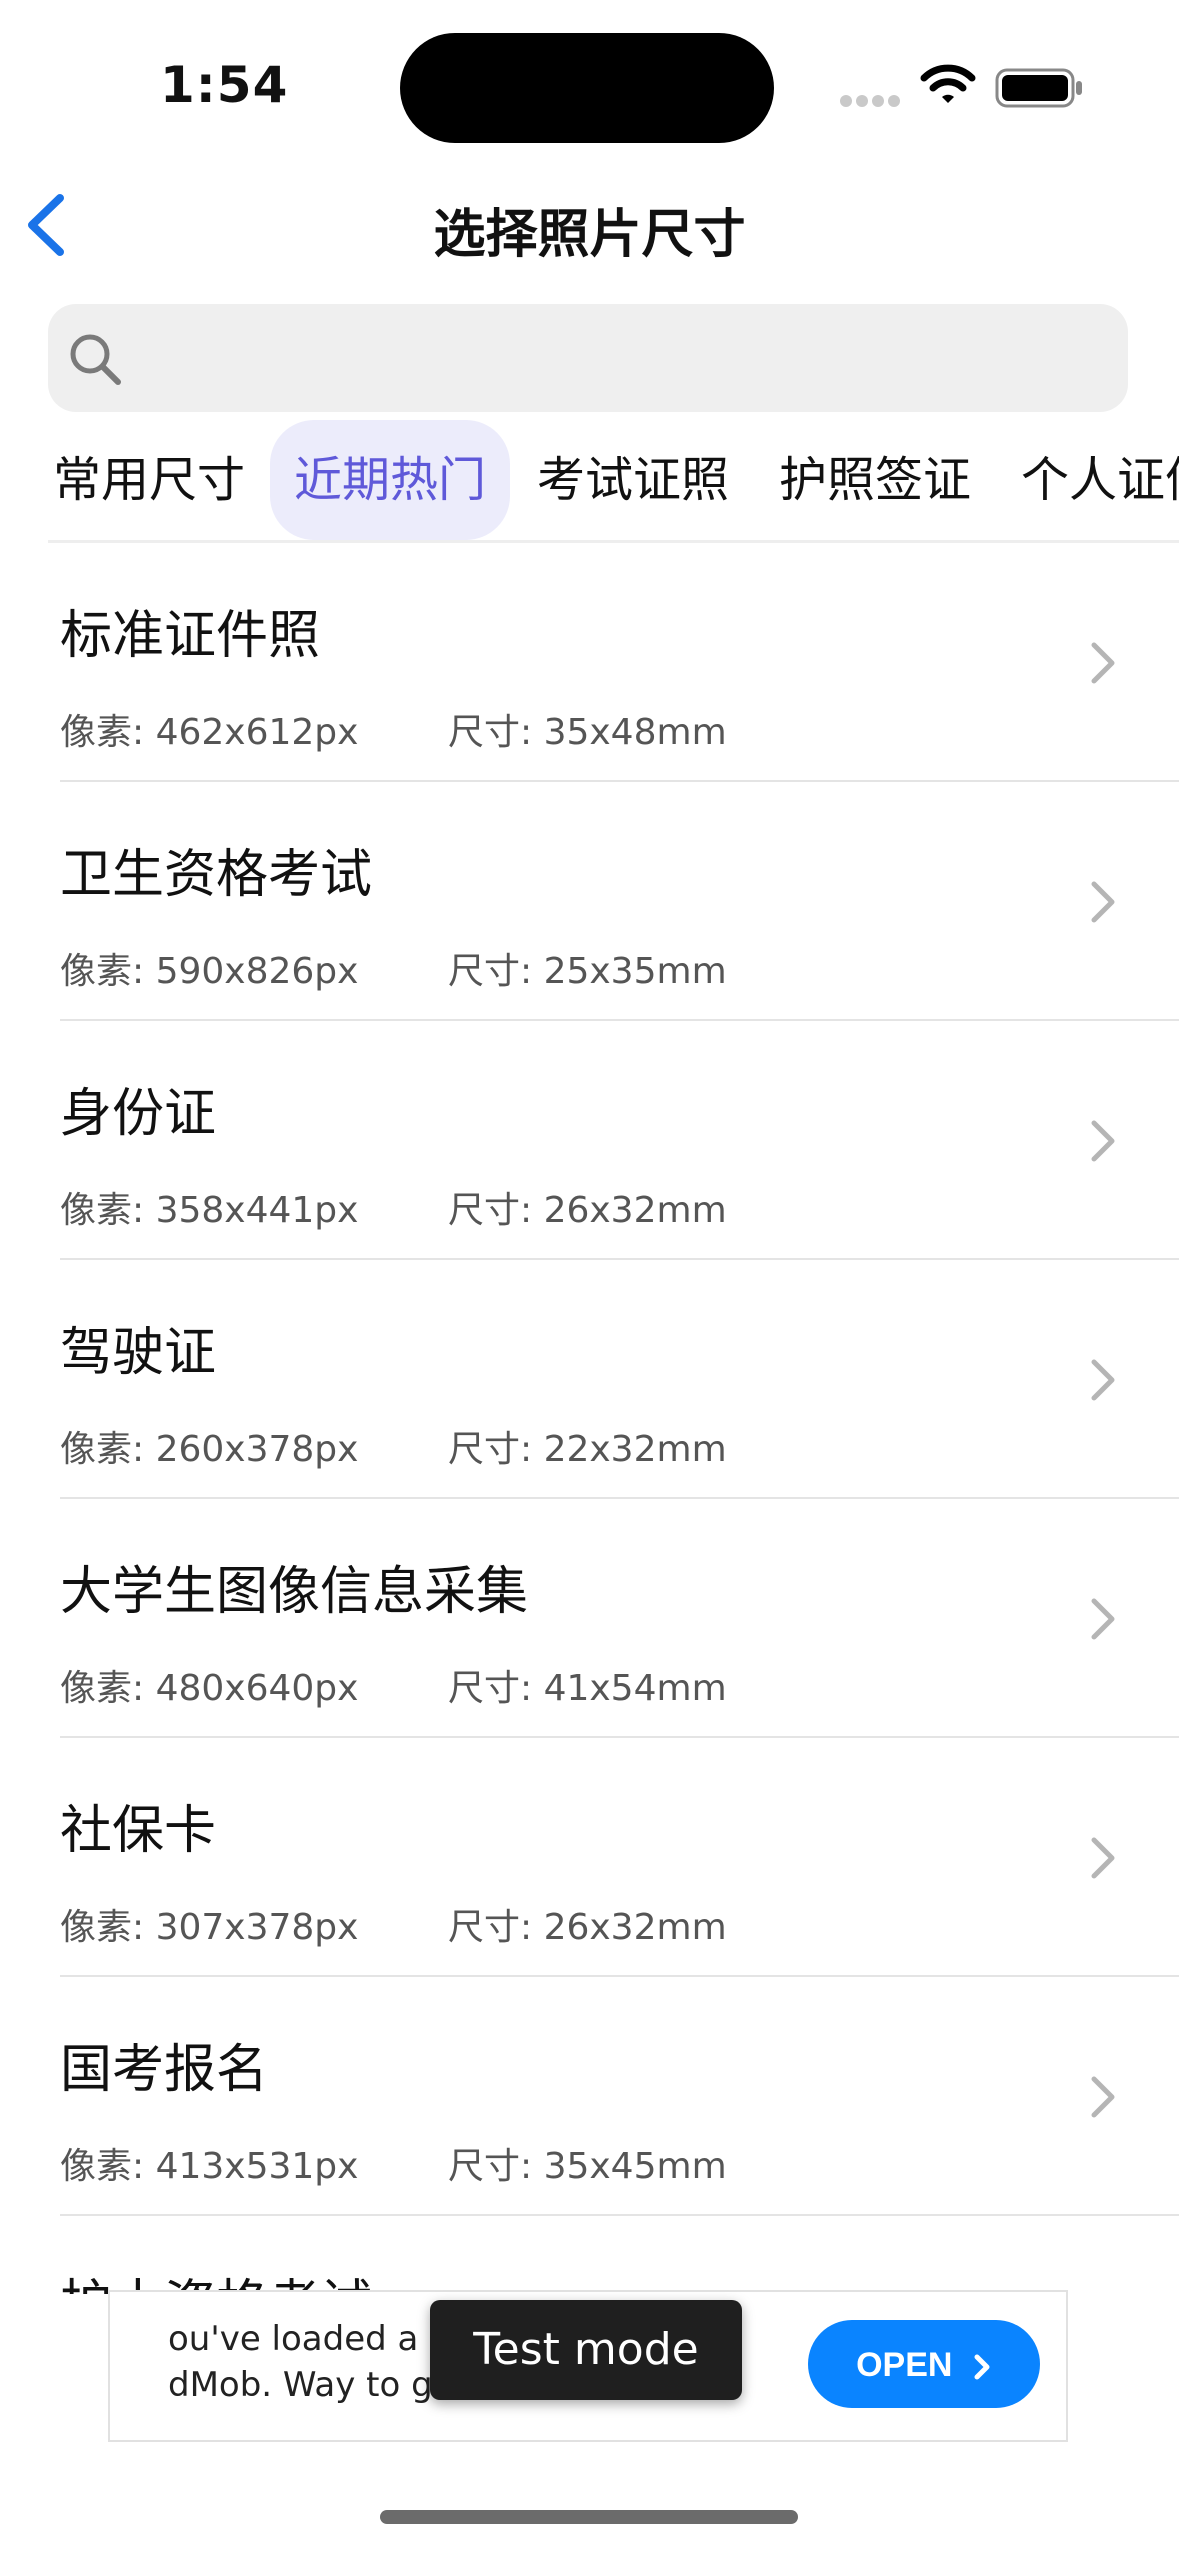  Describe the element at coordinates (209, 971) in the screenshot. I see `item-pixels: 像素: 590x826px` at that location.